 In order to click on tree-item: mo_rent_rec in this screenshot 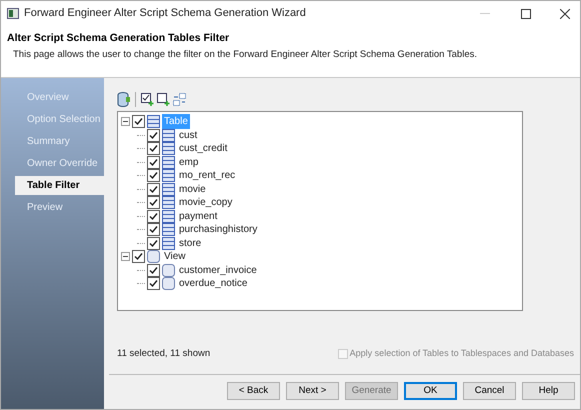, I will do `click(207, 176)`.